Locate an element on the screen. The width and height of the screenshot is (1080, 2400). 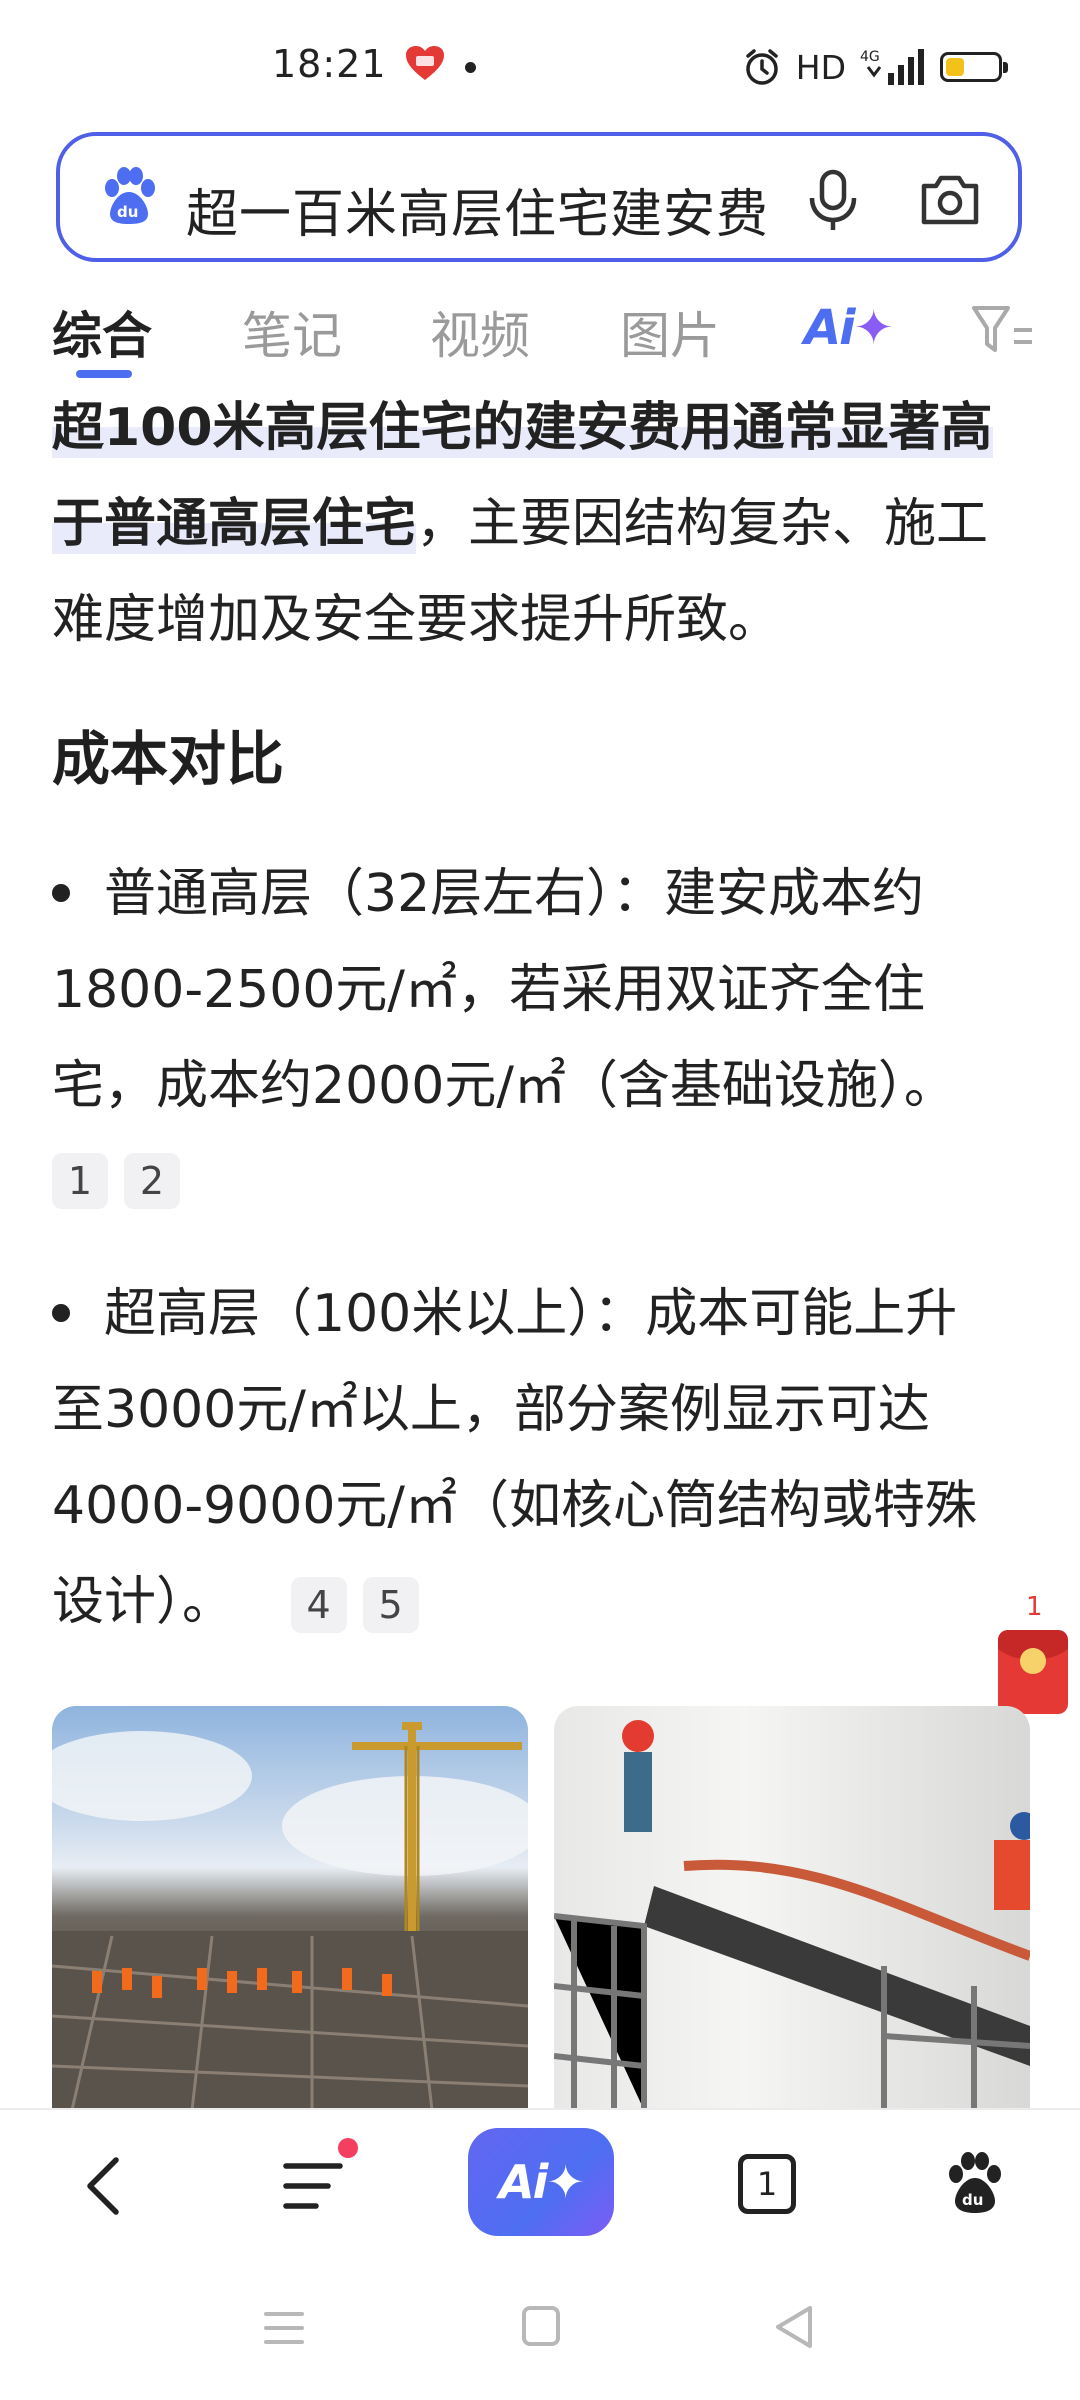
interior-scaffolding-image is located at coordinates (792, 1908).